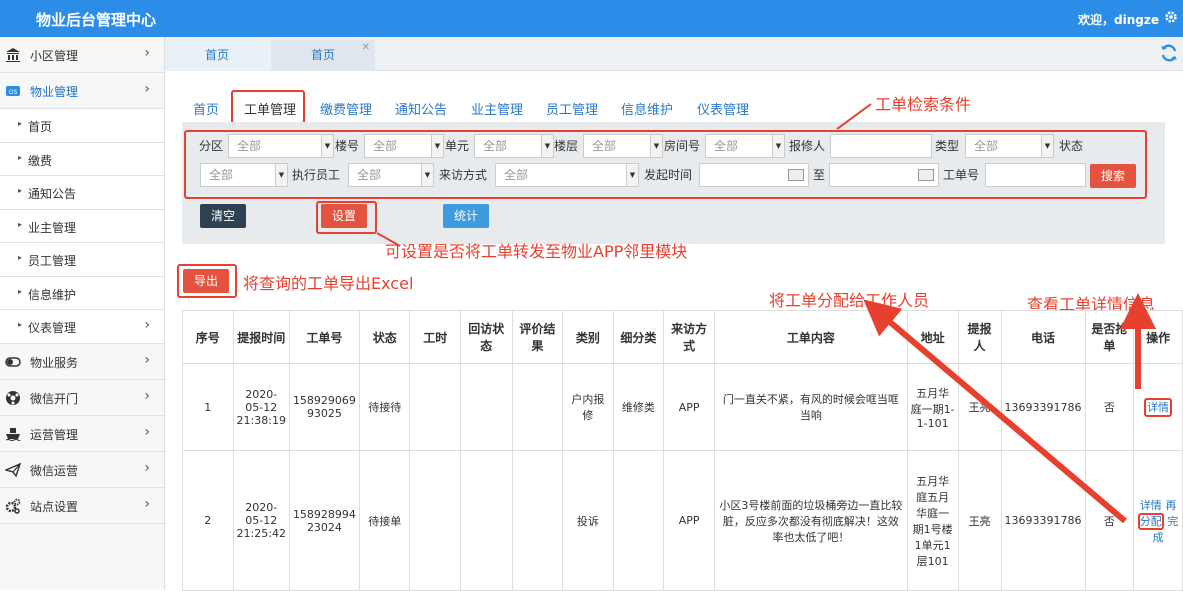 The height and width of the screenshot is (591, 1183). Describe the element at coordinates (421, 108) in the screenshot. I see `nav-notice: 通知公告` at that location.